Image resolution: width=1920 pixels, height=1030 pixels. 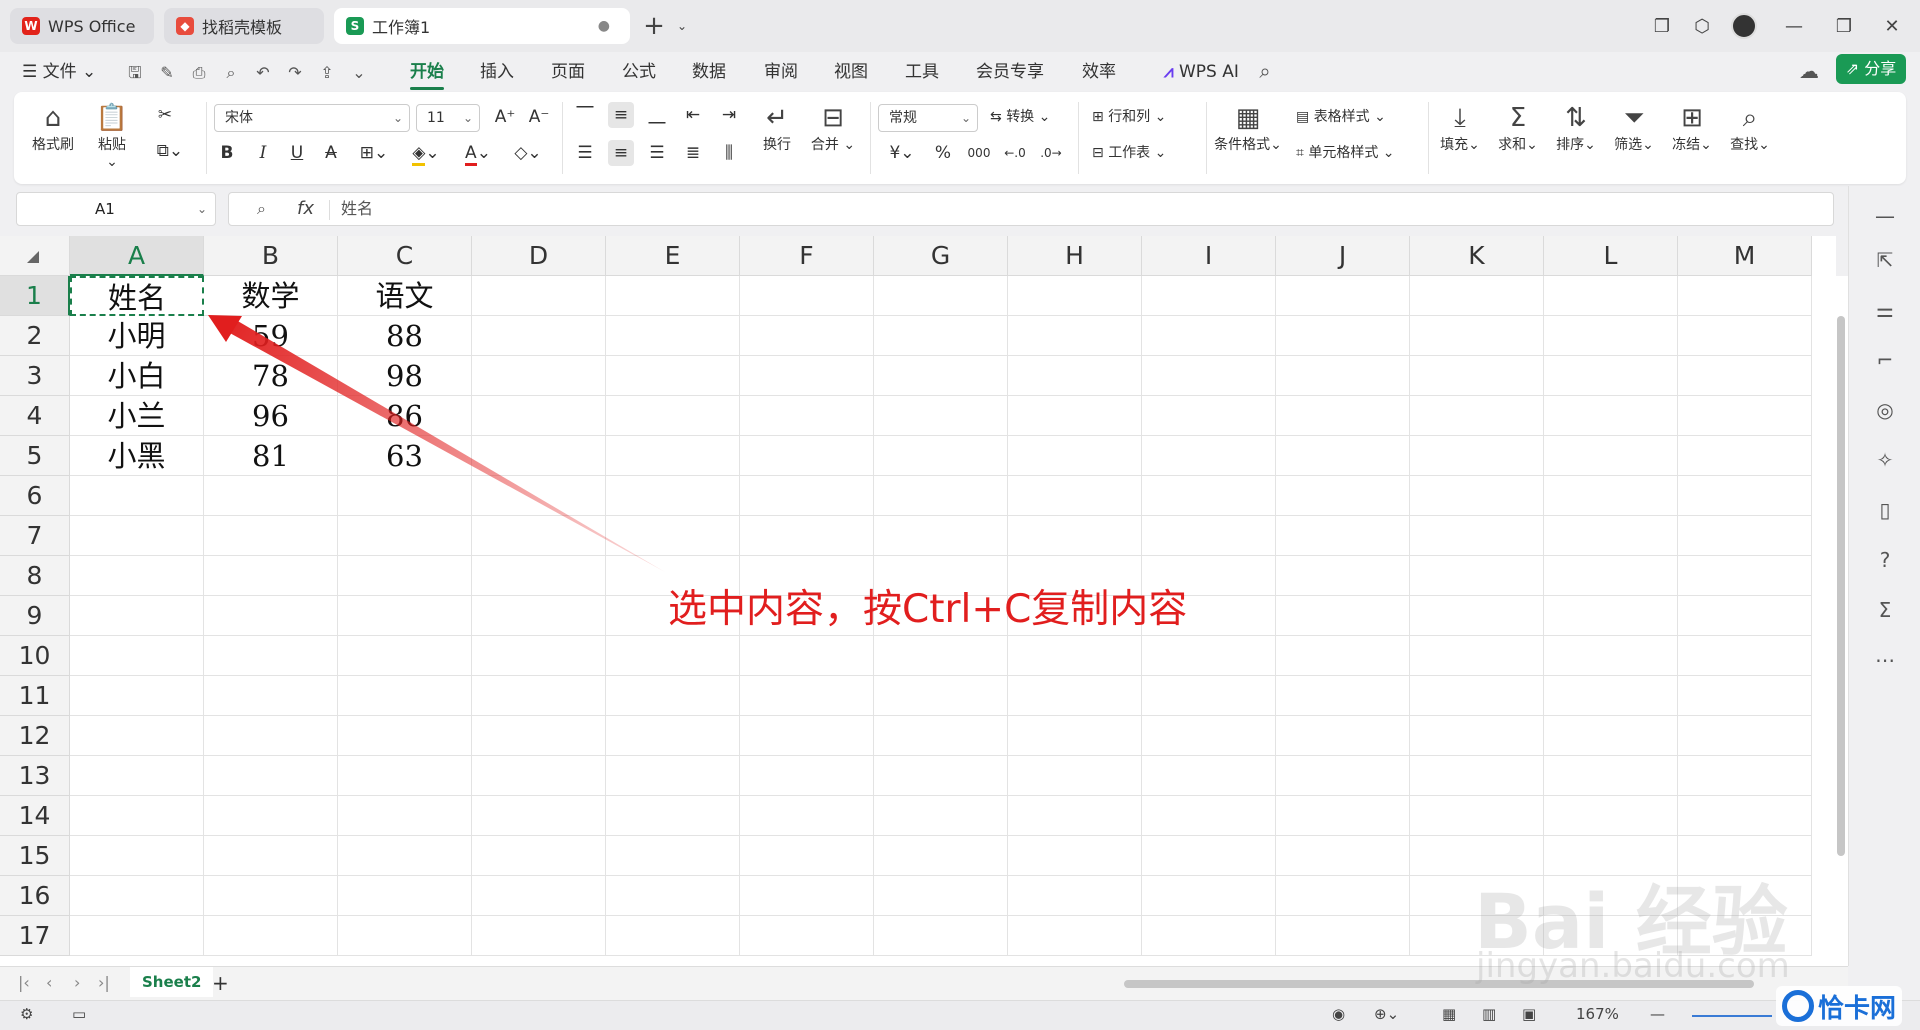 I want to click on watermark-url: jingyan.baidu.com, so click(x=1633, y=966).